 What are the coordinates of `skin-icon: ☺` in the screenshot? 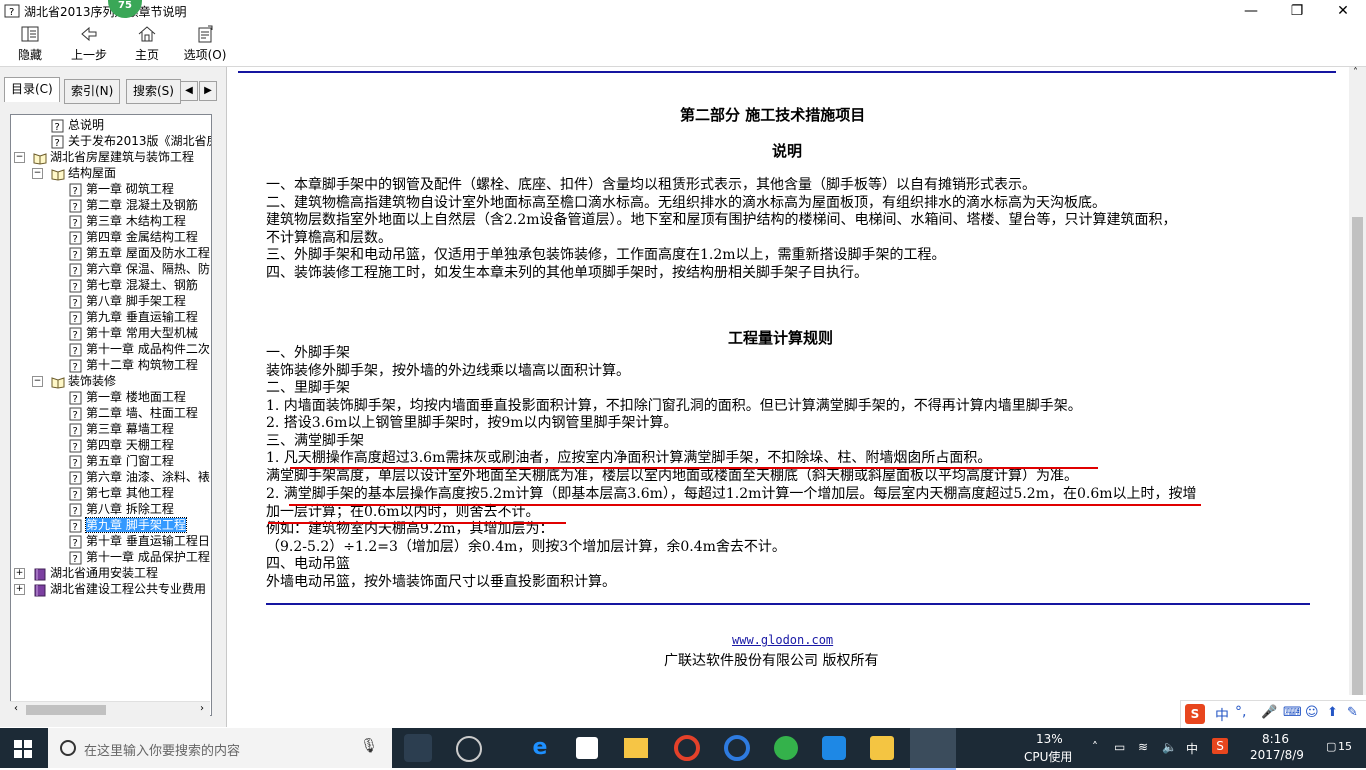 It's located at (1312, 712).